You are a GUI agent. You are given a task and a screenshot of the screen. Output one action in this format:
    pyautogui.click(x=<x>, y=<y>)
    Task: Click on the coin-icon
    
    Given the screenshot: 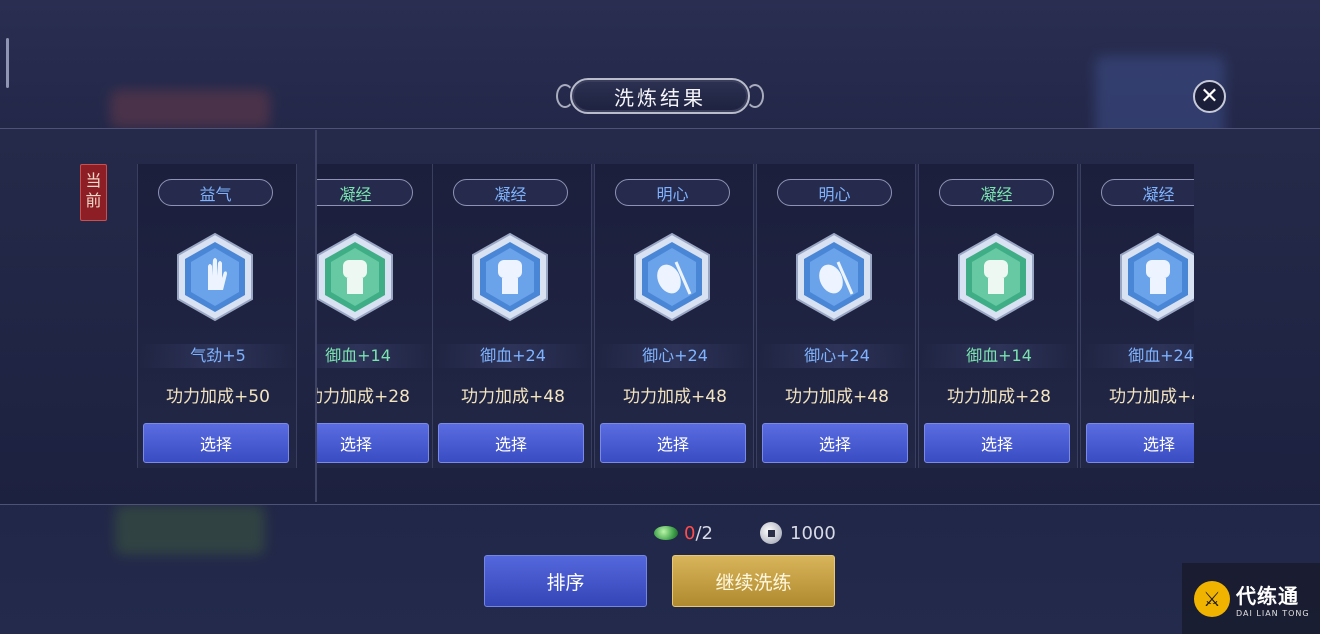 What is the action you would take?
    pyautogui.click(x=771, y=533)
    